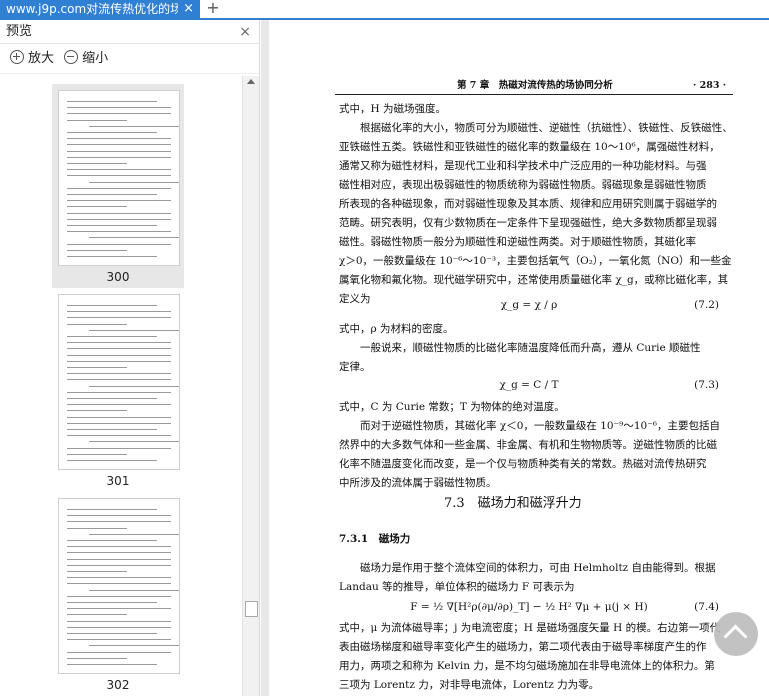 Image resolution: width=769 pixels, height=696 pixels. Describe the element at coordinates (118, 685) in the screenshot. I see `thumbnail-page-number: 302` at that location.